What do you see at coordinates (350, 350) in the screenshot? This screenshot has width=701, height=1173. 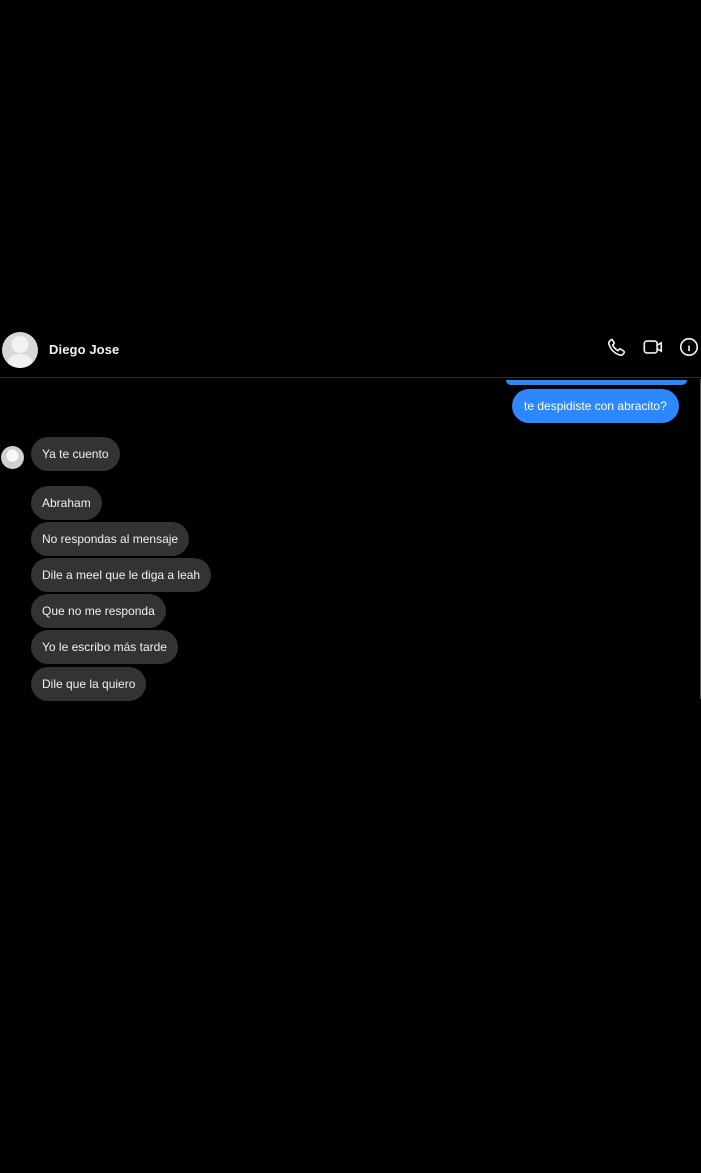 I see `chat-header: Diego Jose` at bounding box center [350, 350].